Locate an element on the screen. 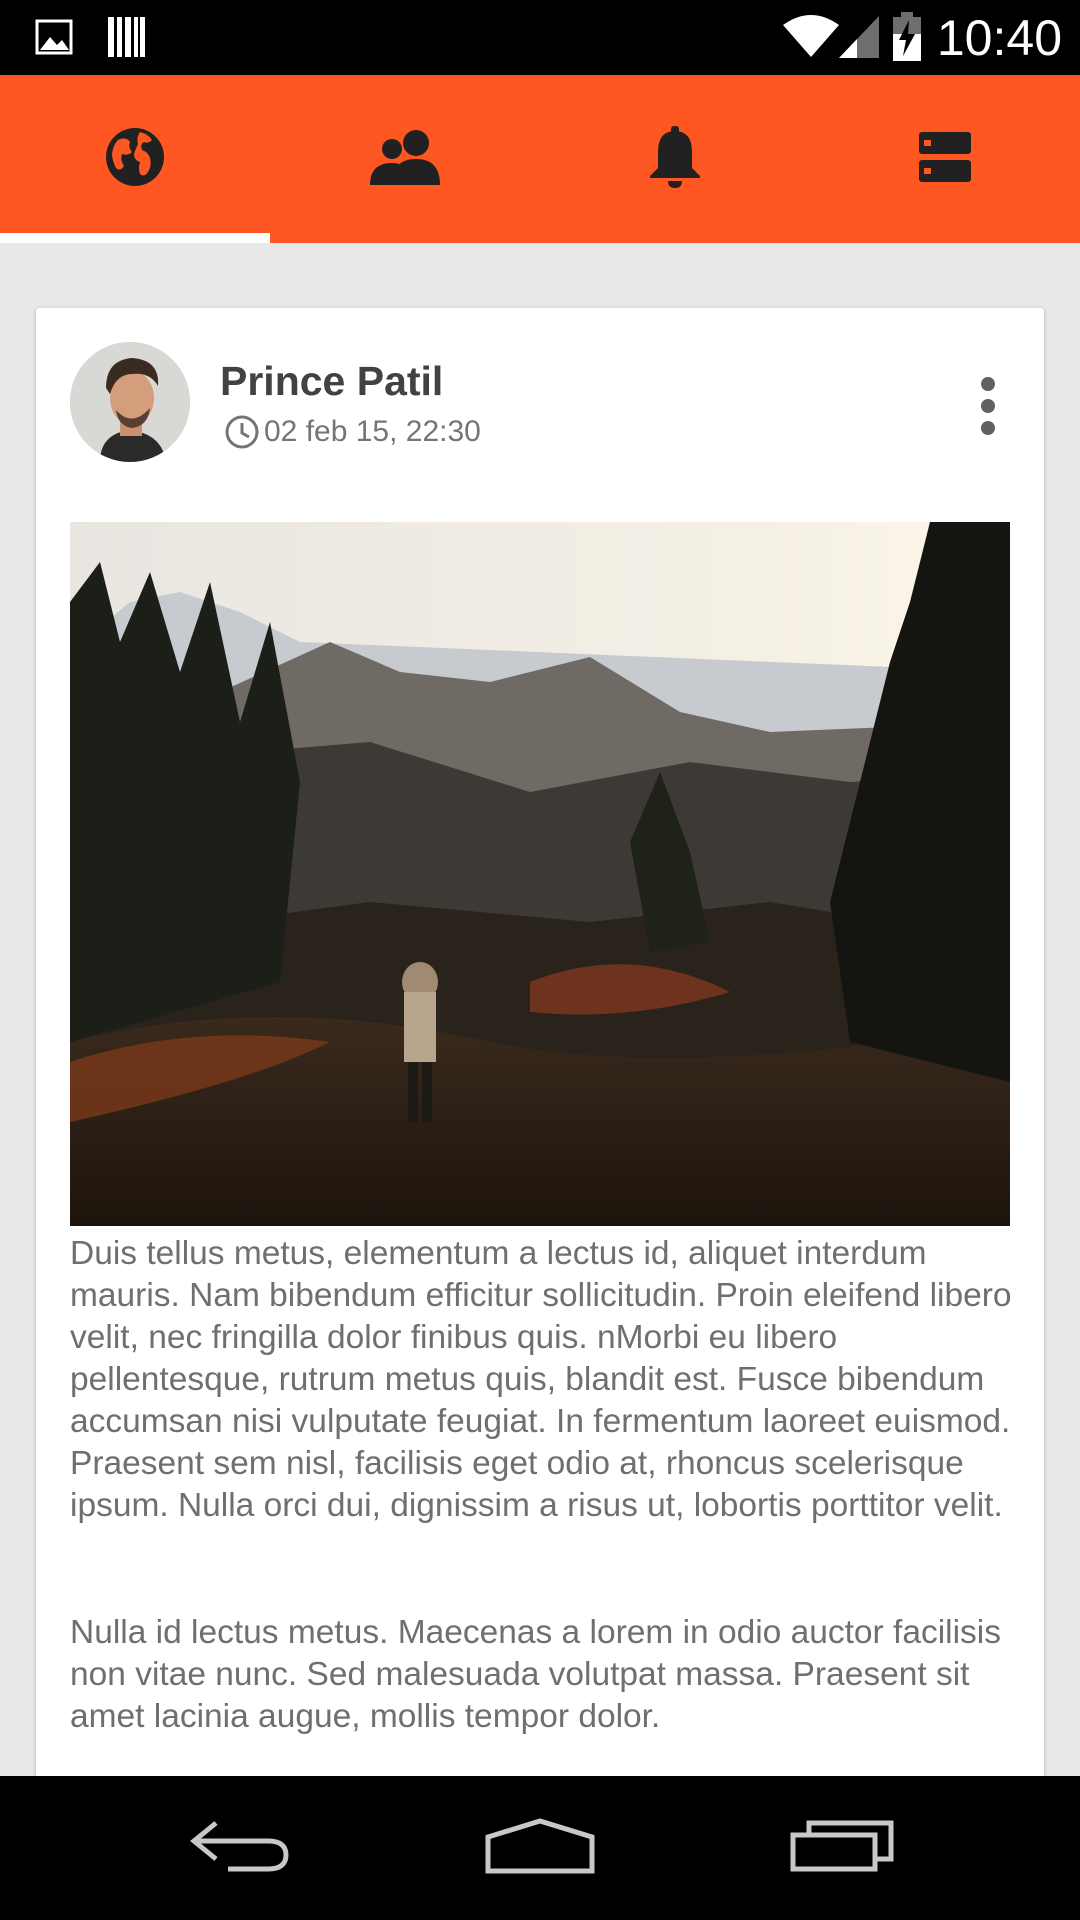 Image resolution: width=1080 pixels, height=1920 pixels. recents-icon is located at coordinates (842, 1848).